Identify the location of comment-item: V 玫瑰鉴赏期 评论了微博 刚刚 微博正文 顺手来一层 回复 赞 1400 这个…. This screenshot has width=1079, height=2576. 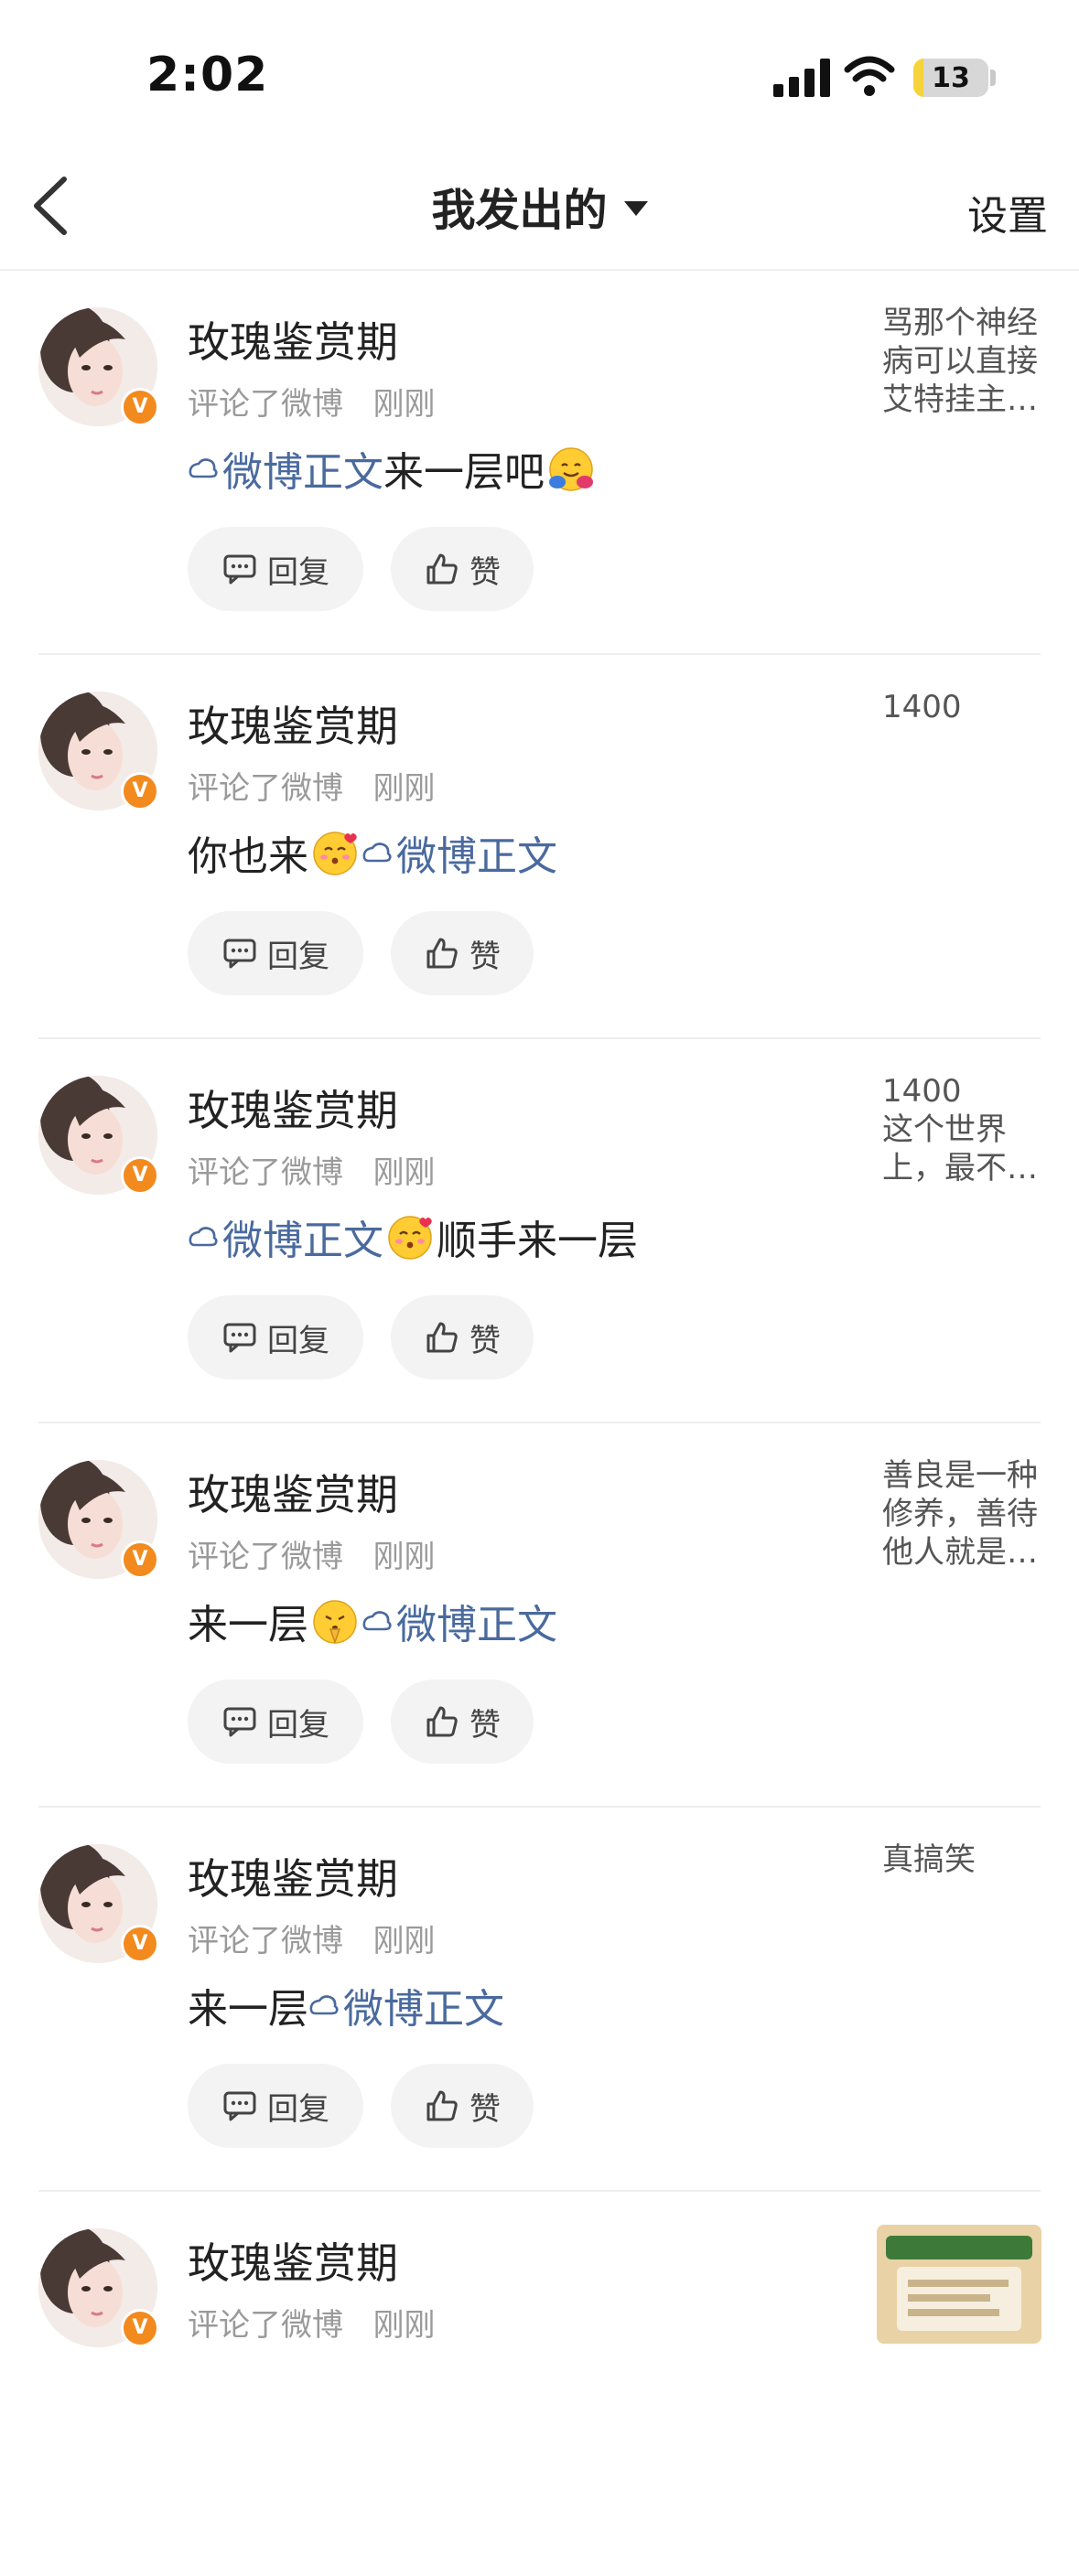
(539, 1231).